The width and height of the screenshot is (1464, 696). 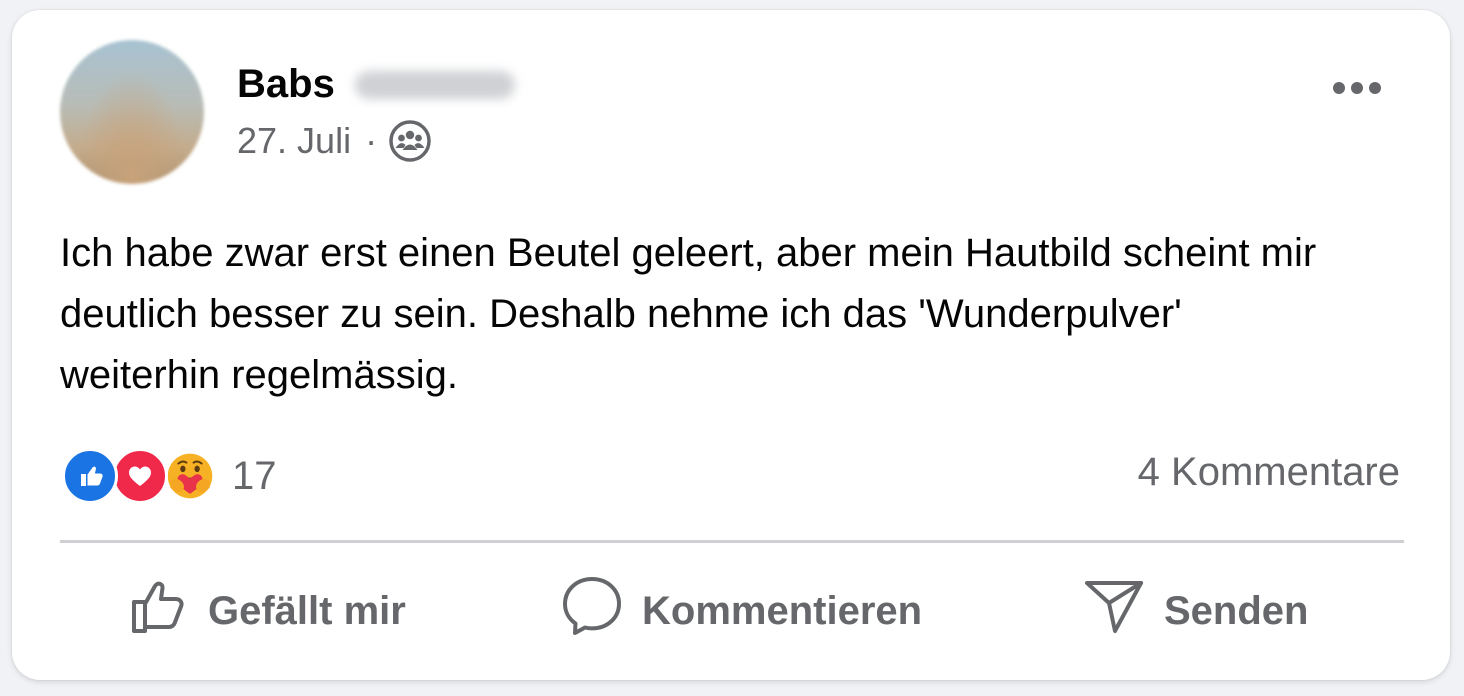 What do you see at coordinates (294, 141) in the screenshot?
I see `post-date: 27. Juli` at bounding box center [294, 141].